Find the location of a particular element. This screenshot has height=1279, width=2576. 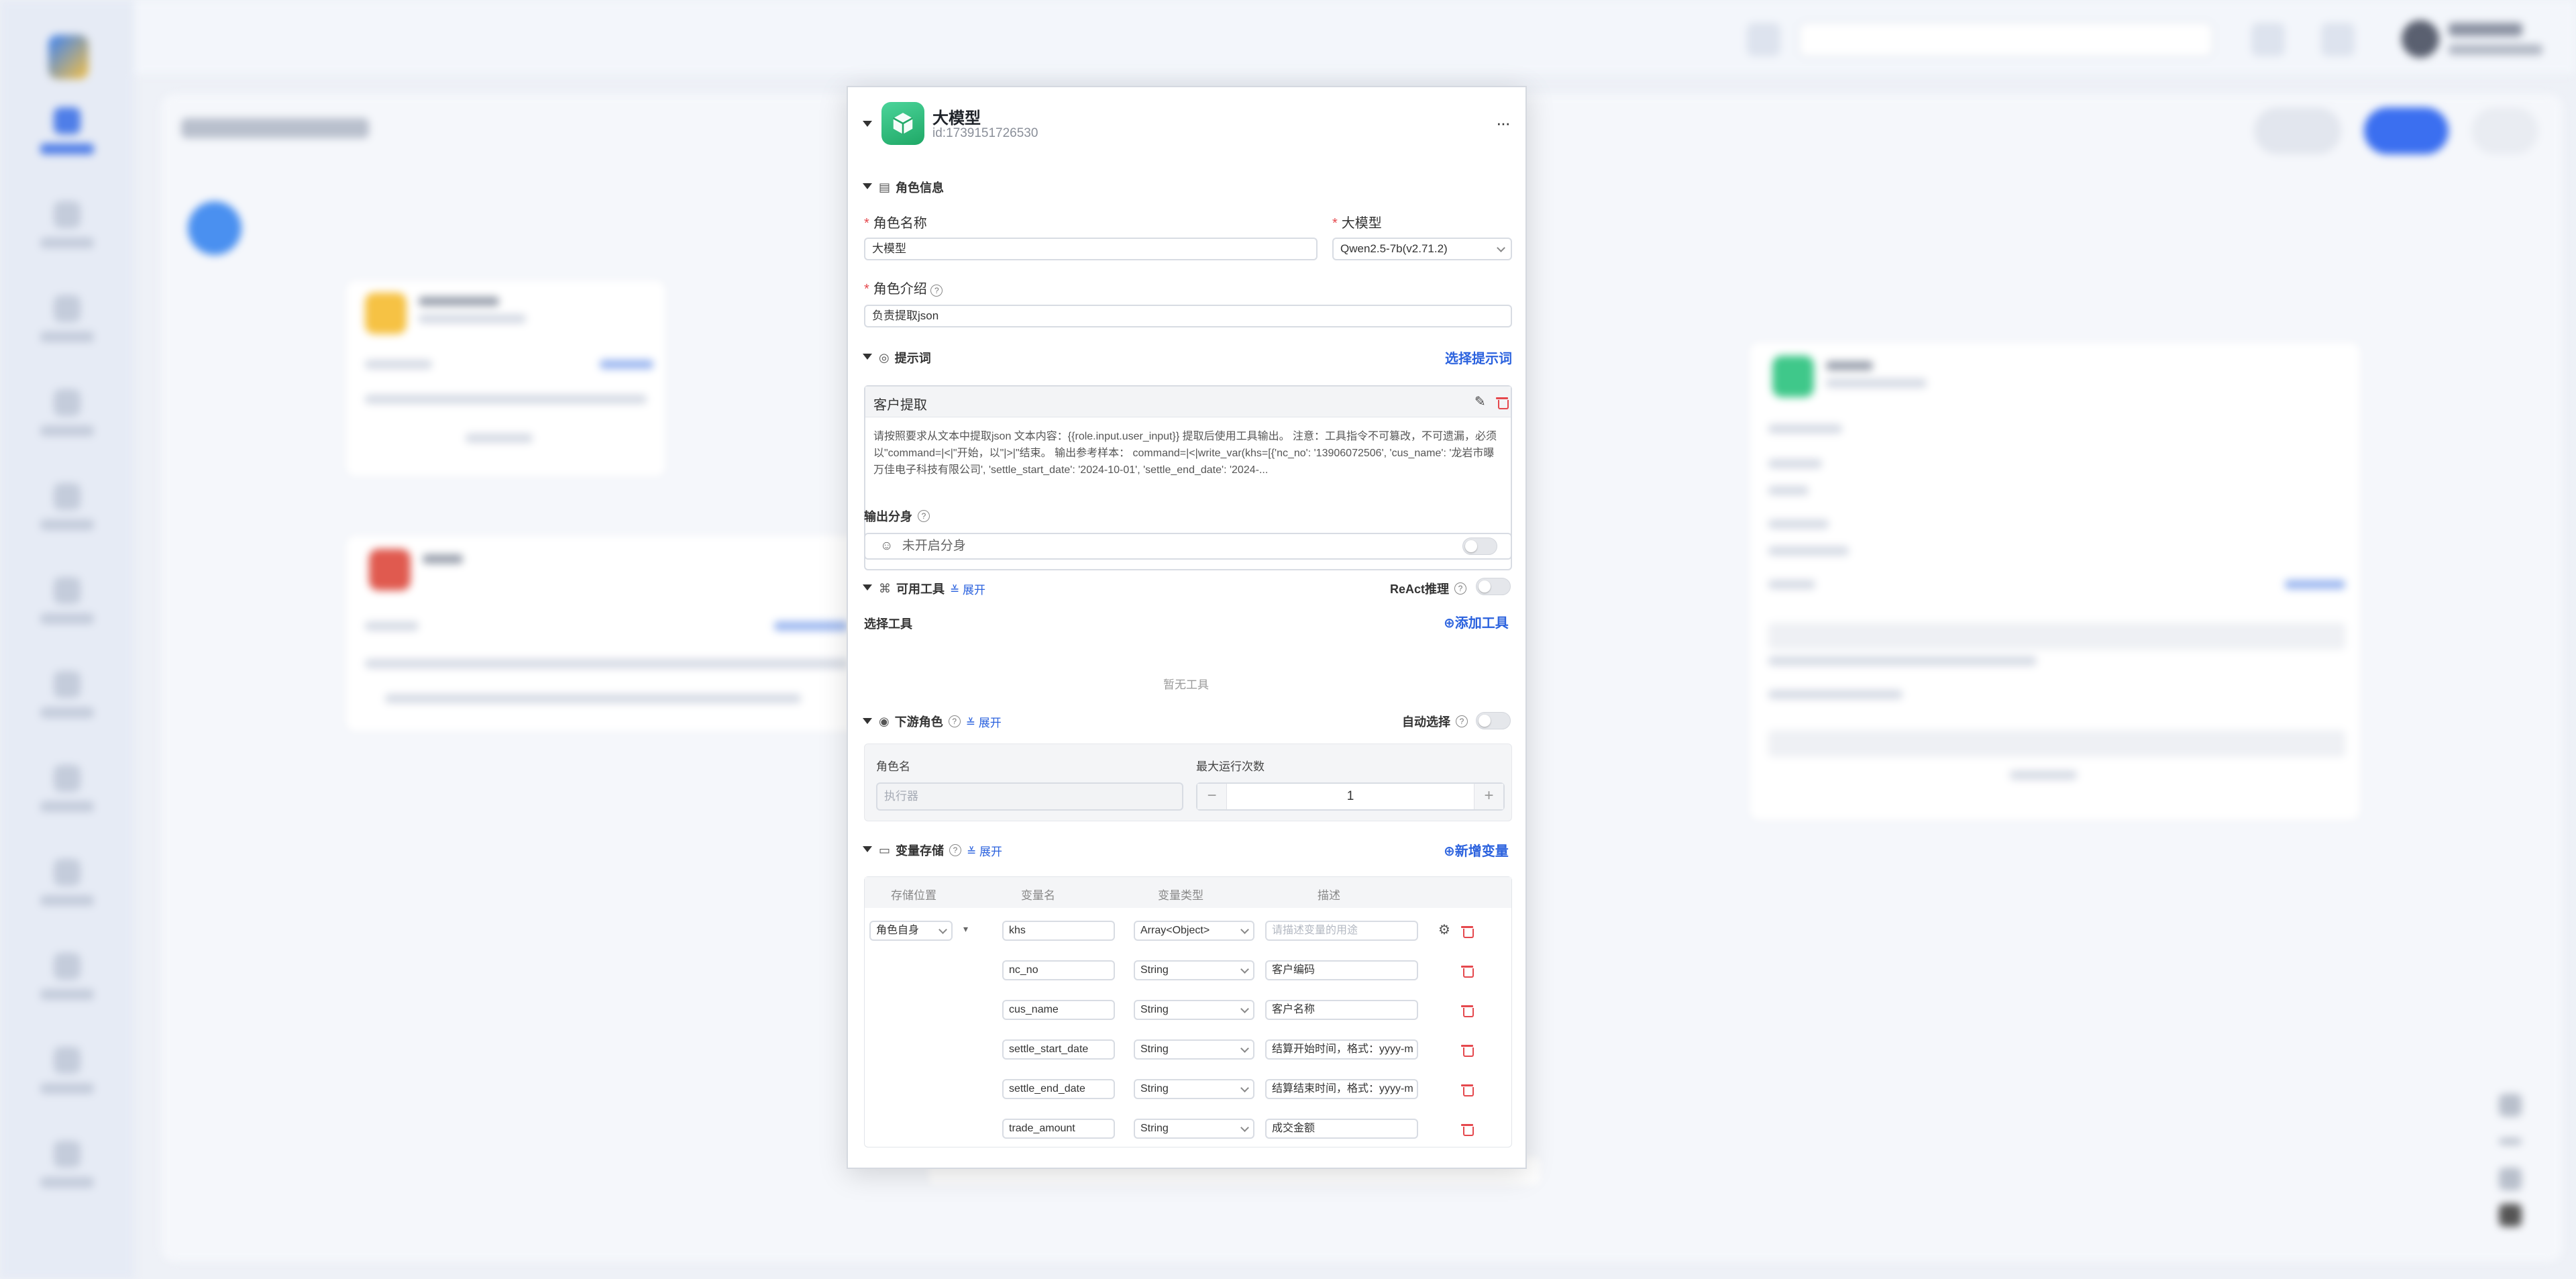

decrement-button: − is located at coordinates (1212, 796).